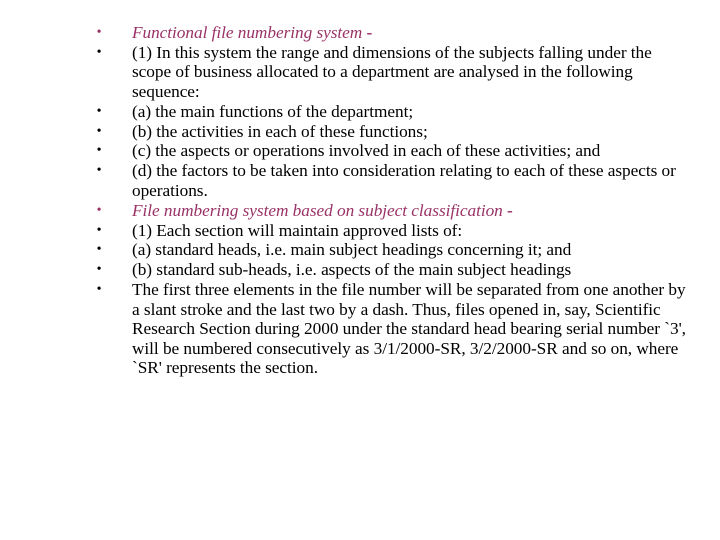 The image size is (720, 540). I want to click on heading-text: Functional file numbering system, so click(247, 32).